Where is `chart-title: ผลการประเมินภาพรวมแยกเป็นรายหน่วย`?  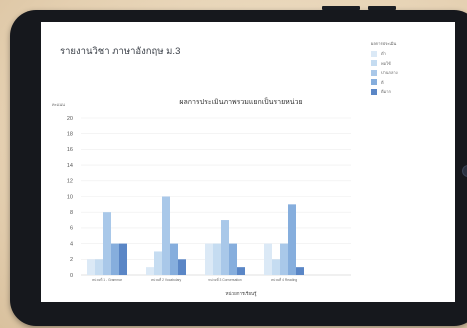 chart-title: ผลการประเมินภาพรวมแยกเป็นรายหน่วย is located at coordinates (240, 101).